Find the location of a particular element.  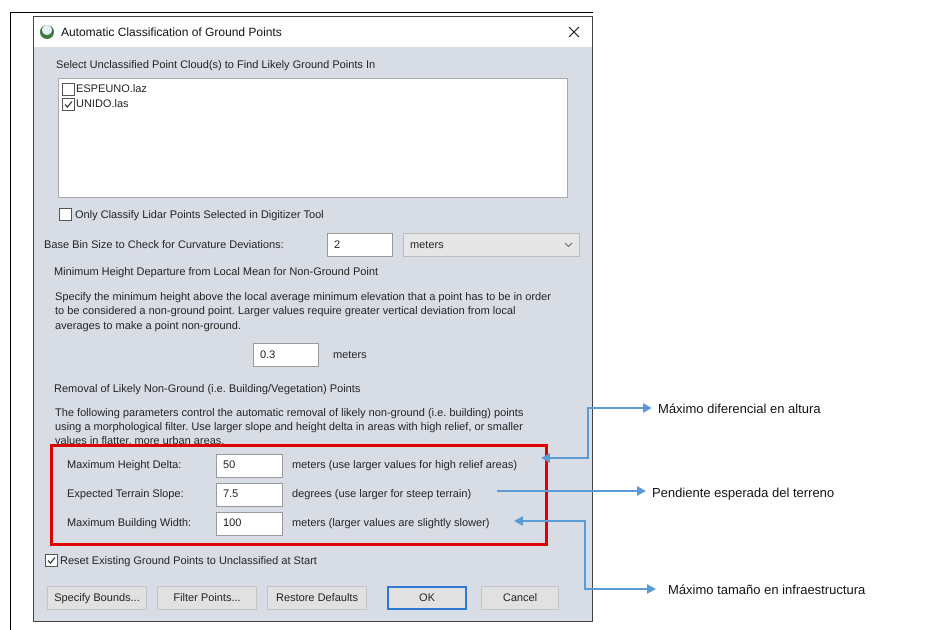

checkbox-label: Reset Existing Ground Points to Unclassified at Start is located at coordinates (188, 560).